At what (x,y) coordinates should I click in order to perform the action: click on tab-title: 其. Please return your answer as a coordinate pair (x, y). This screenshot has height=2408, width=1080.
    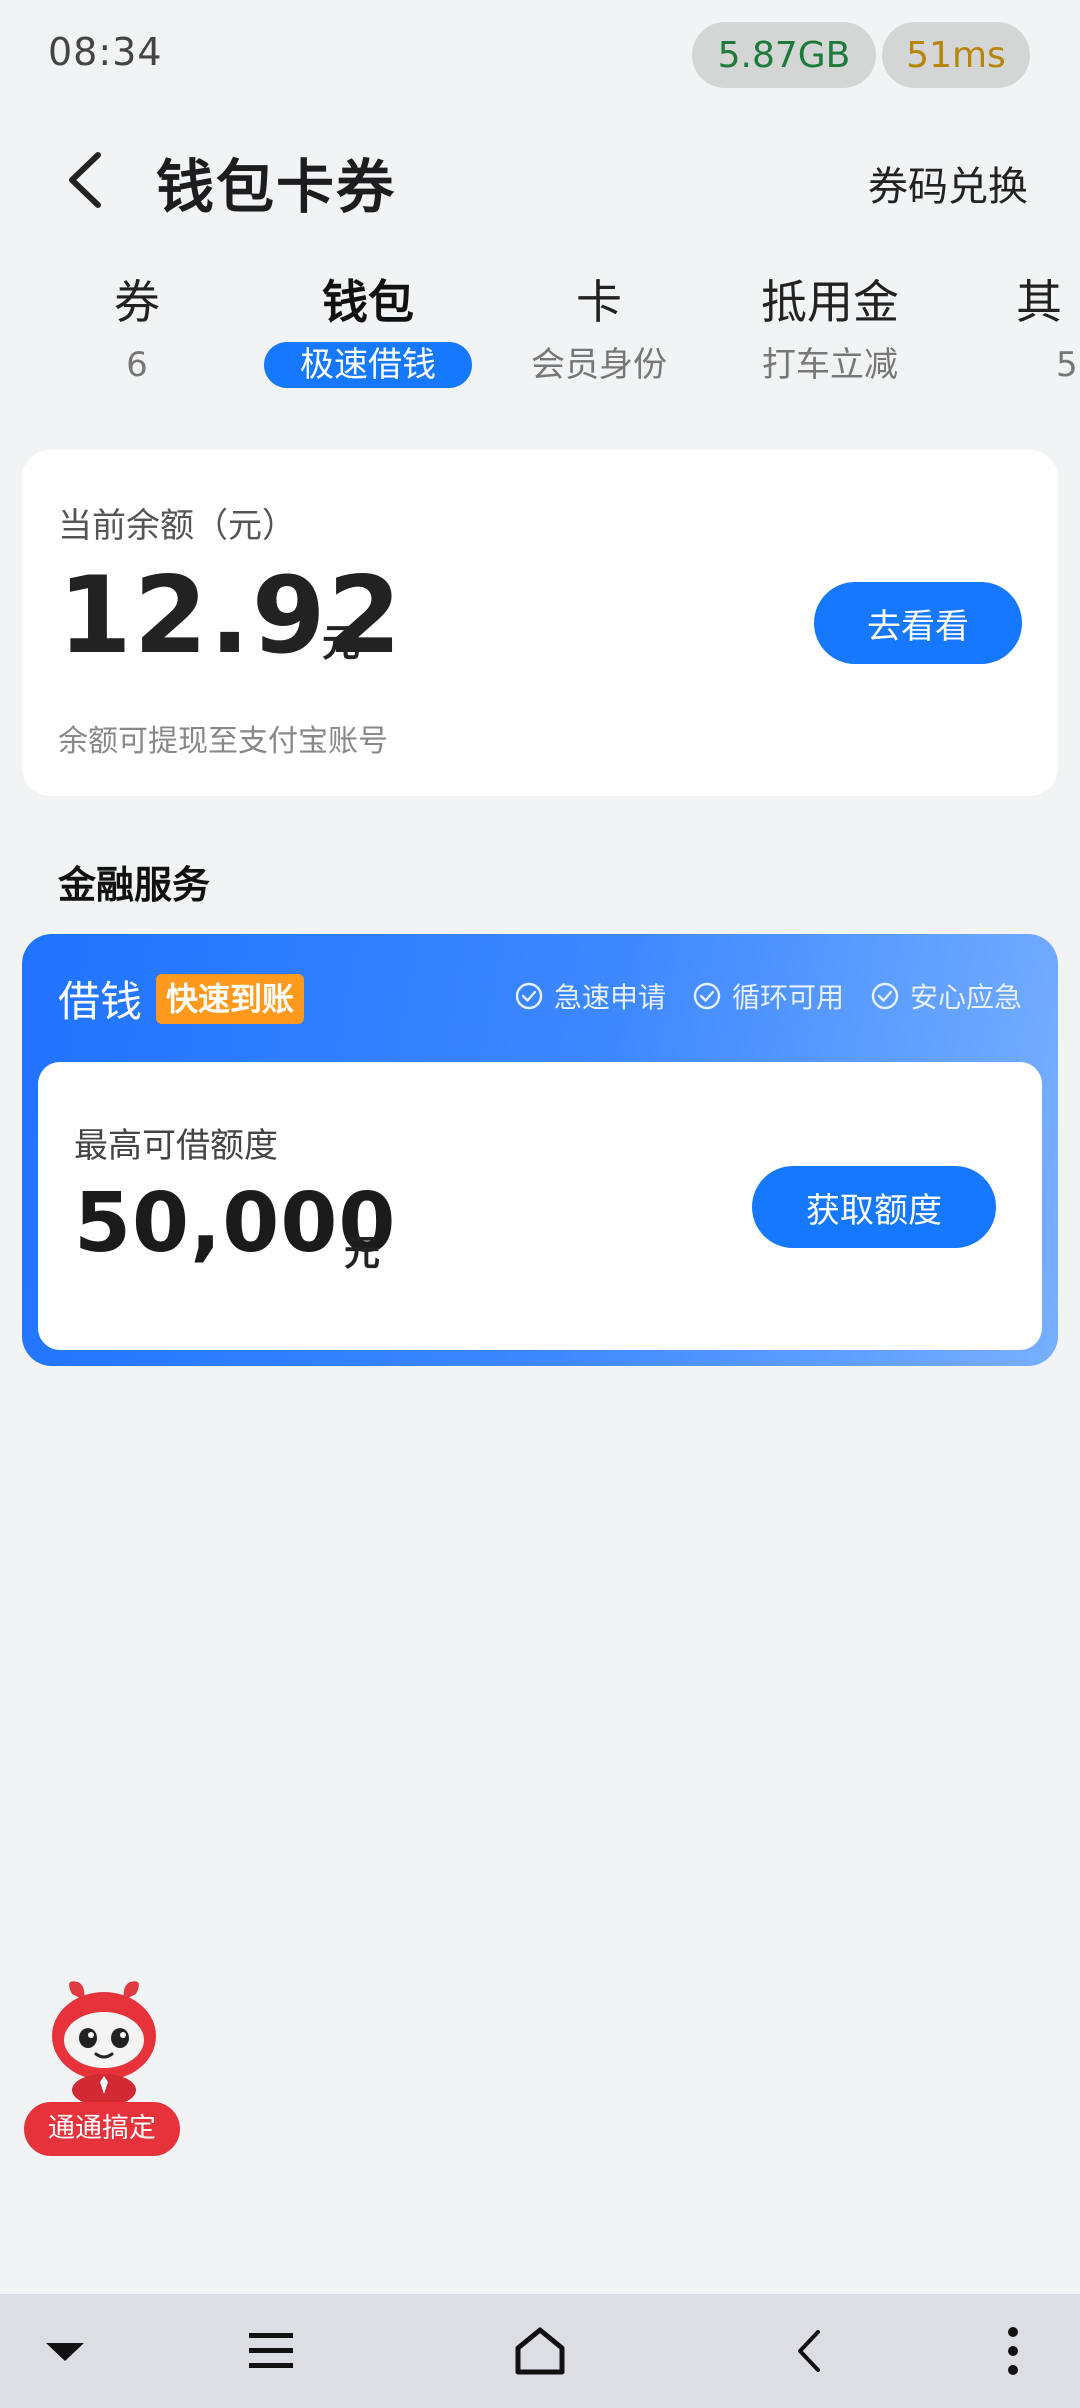
    Looking at the image, I should click on (1039, 302).